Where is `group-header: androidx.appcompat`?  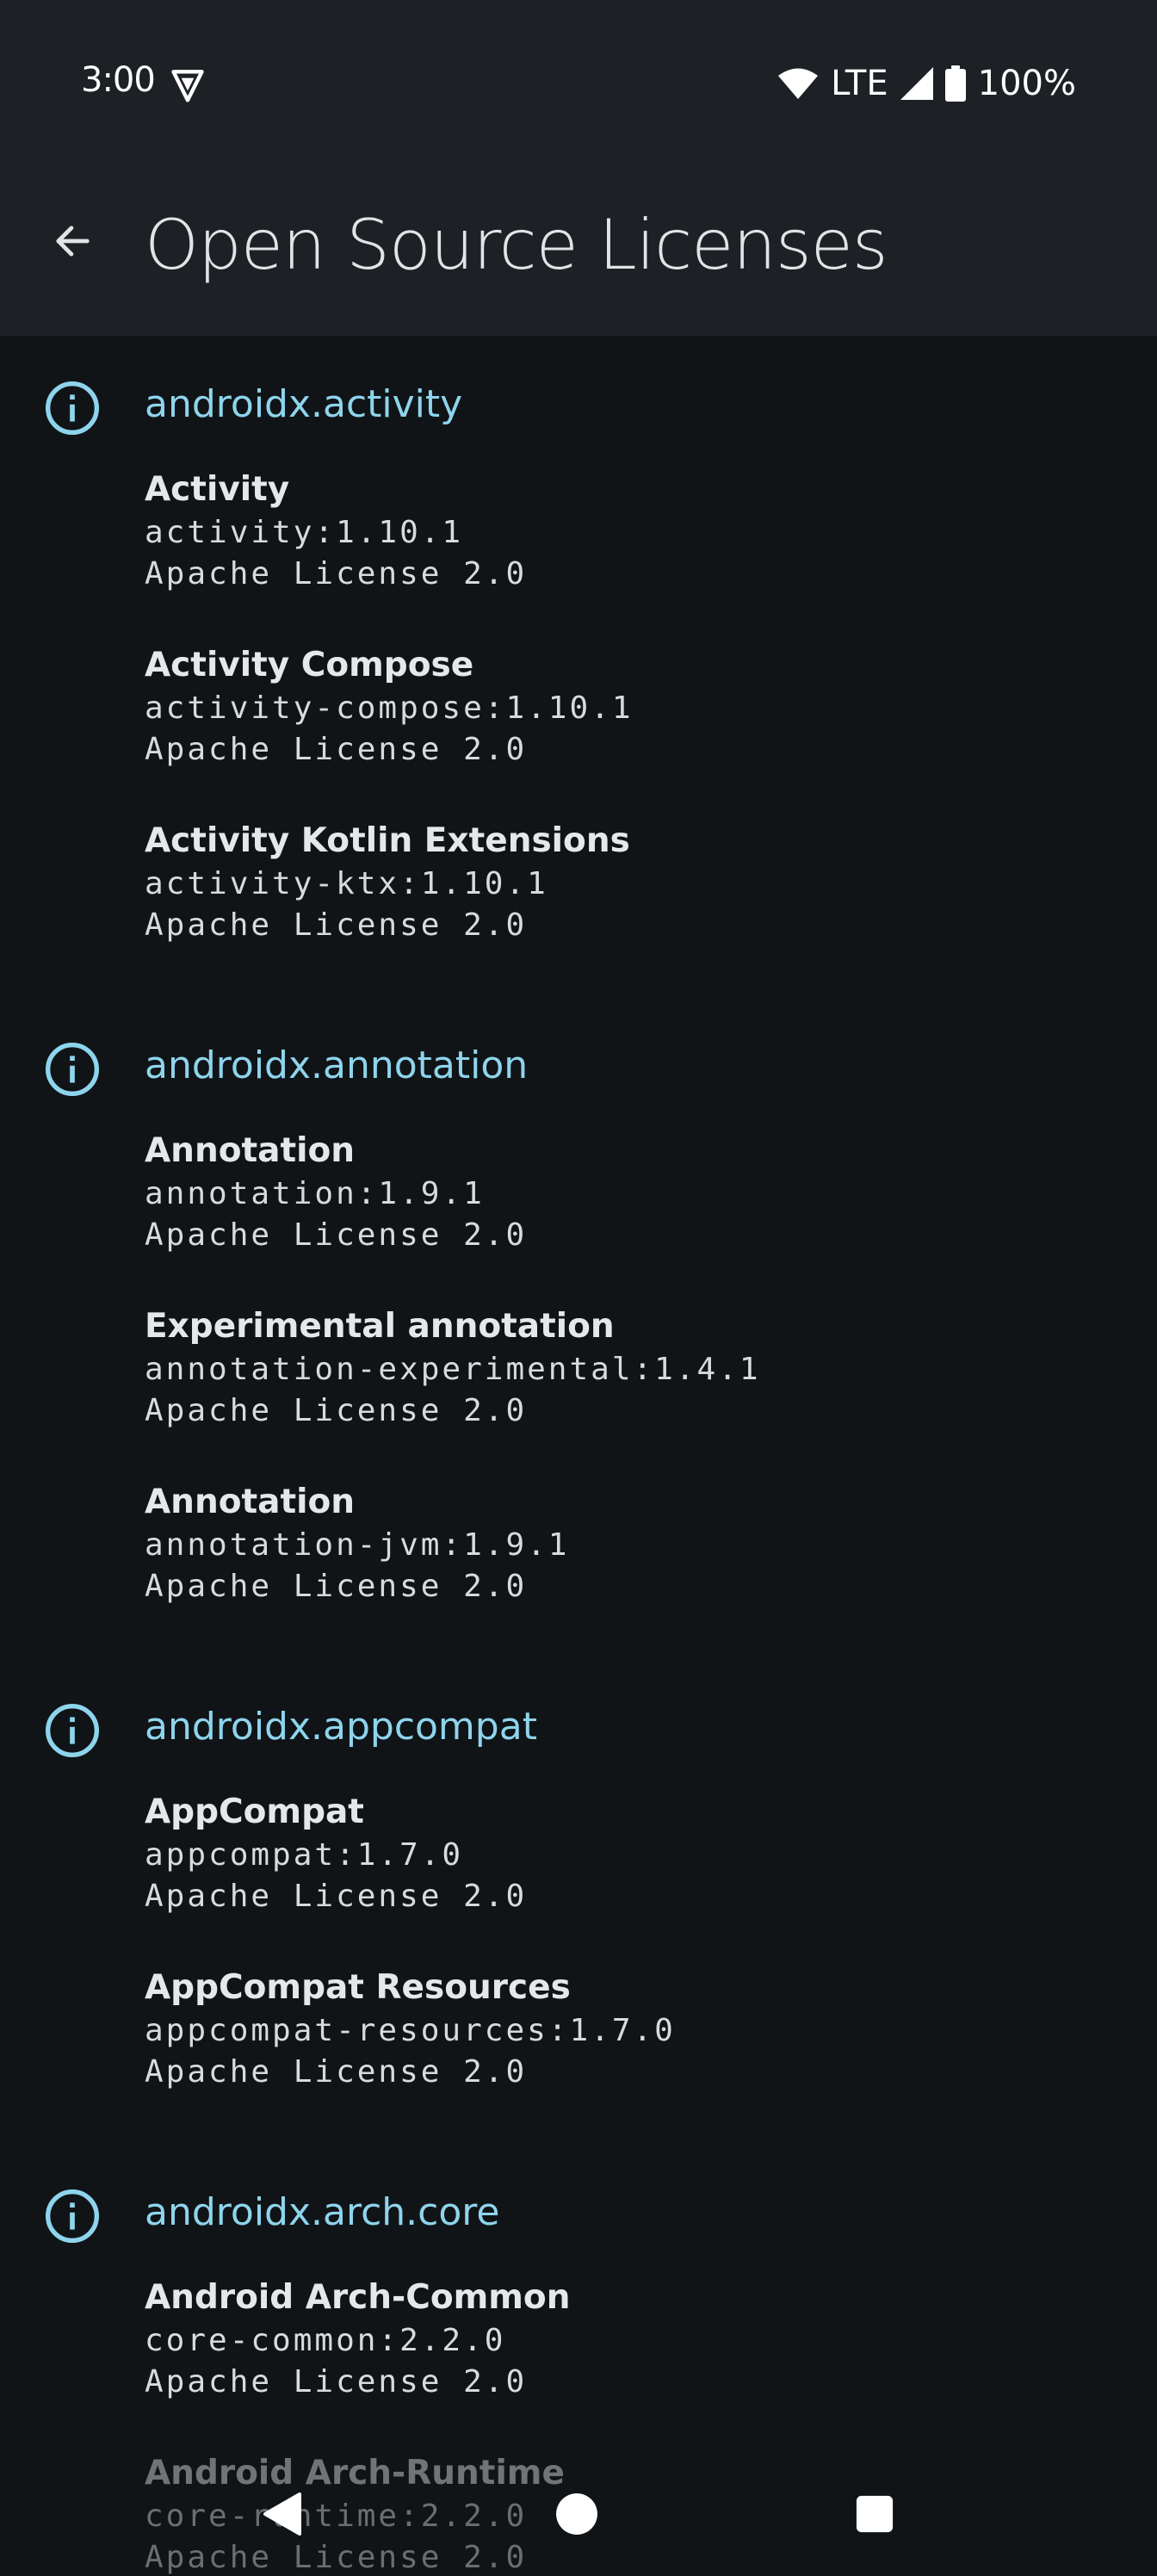
group-header: androidx.appcompat is located at coordinates (579, 1726).